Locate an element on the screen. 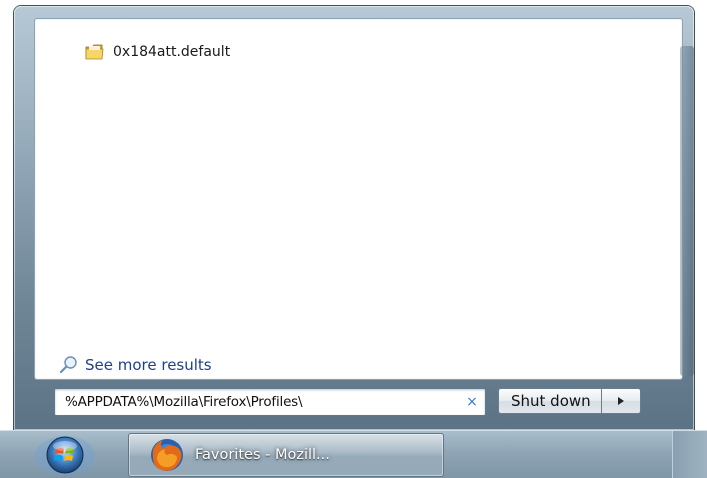 This screenshot has width=707, height=478. see-more-results-link: See more results is located at coordinates (135, 364).